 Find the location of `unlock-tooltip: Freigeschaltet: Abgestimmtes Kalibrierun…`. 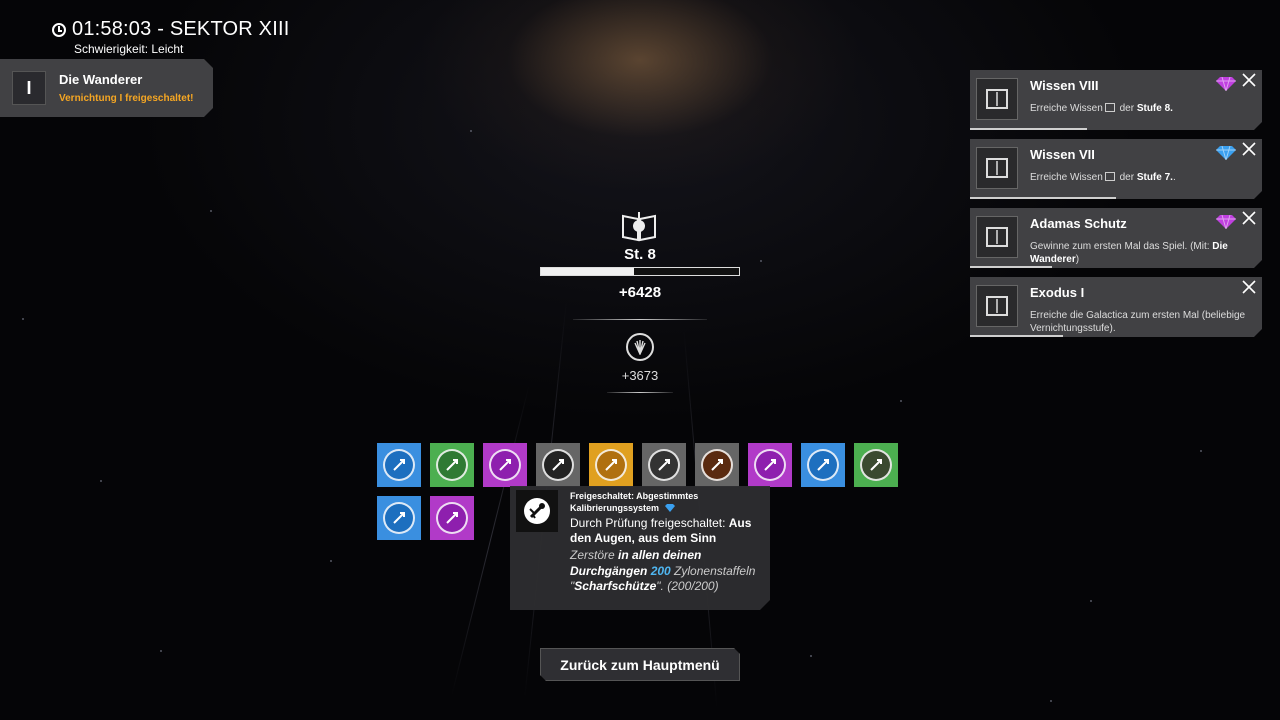

unlock-tooltip: Freigeschaltet: Abgestimmtes Kalibrierun… is located at coordinates (640, 548).